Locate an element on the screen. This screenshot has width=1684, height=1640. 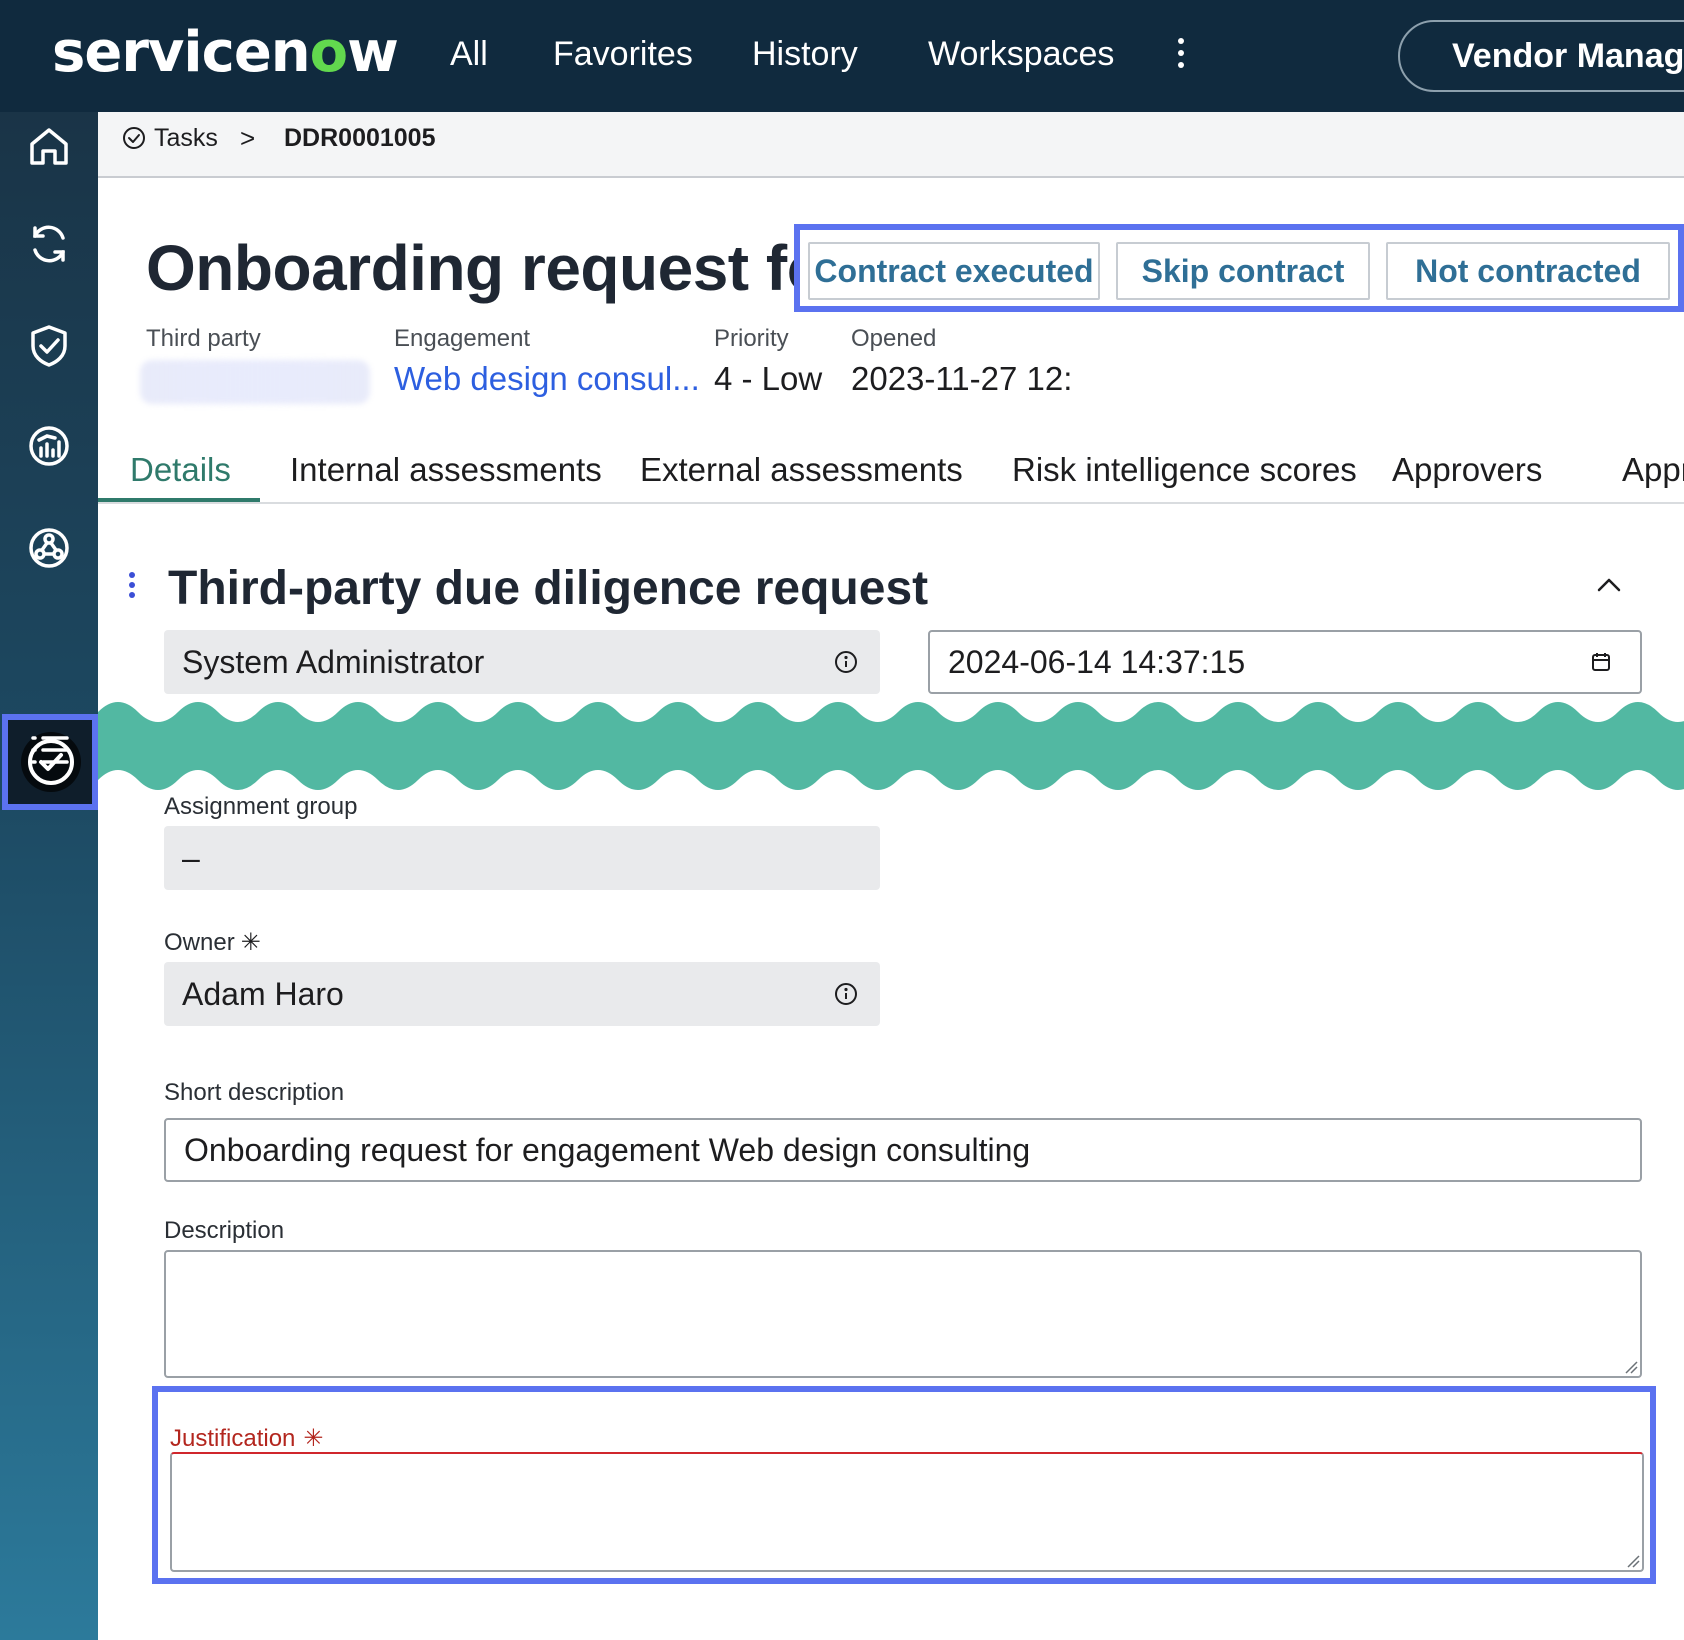
more-menu-icon is located at coordinates (1181, 55).